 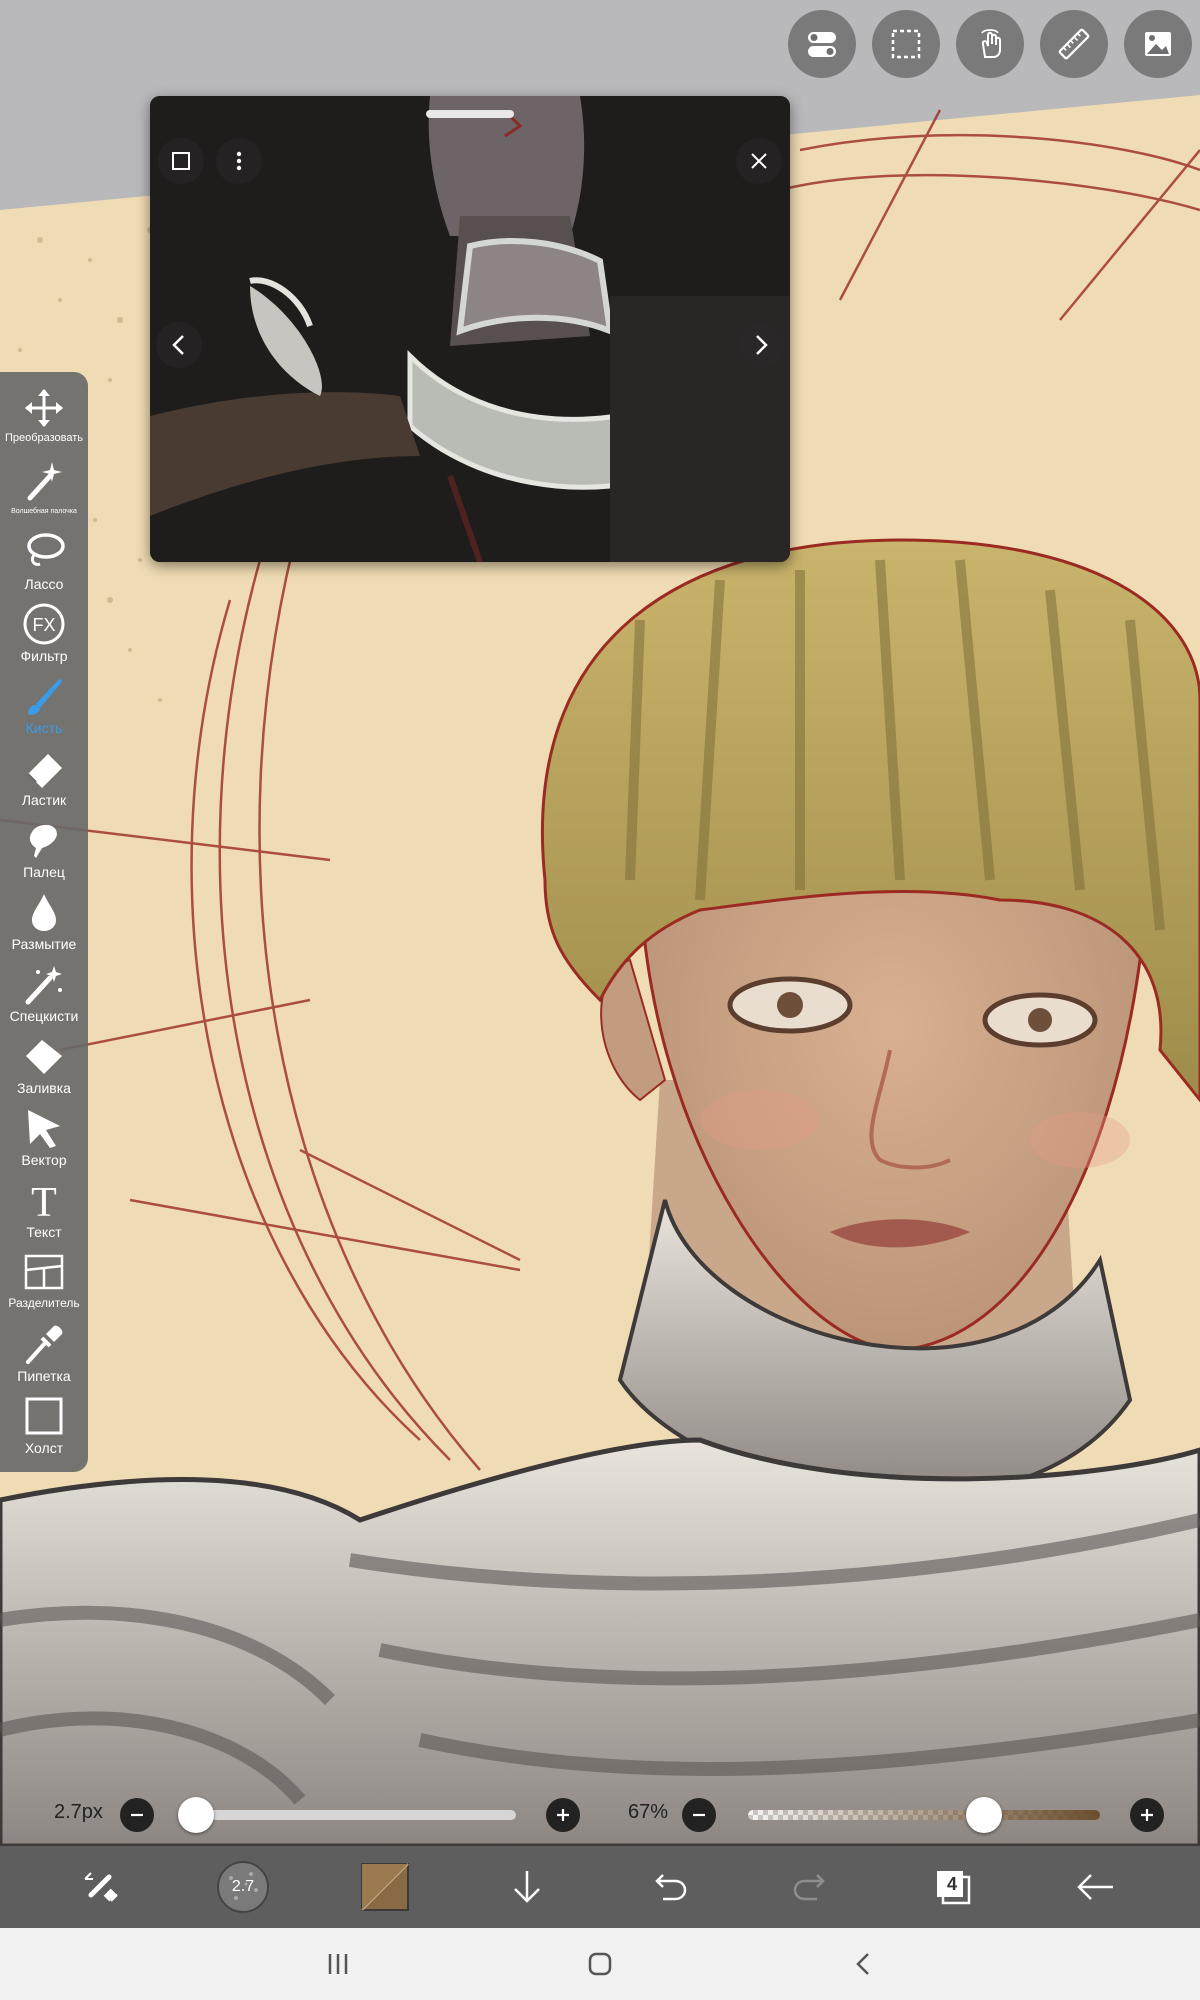 What do you see at coordinates (470, 329) in the screenshot?
I see `reference-image-window` at bounding box center [470, 329].